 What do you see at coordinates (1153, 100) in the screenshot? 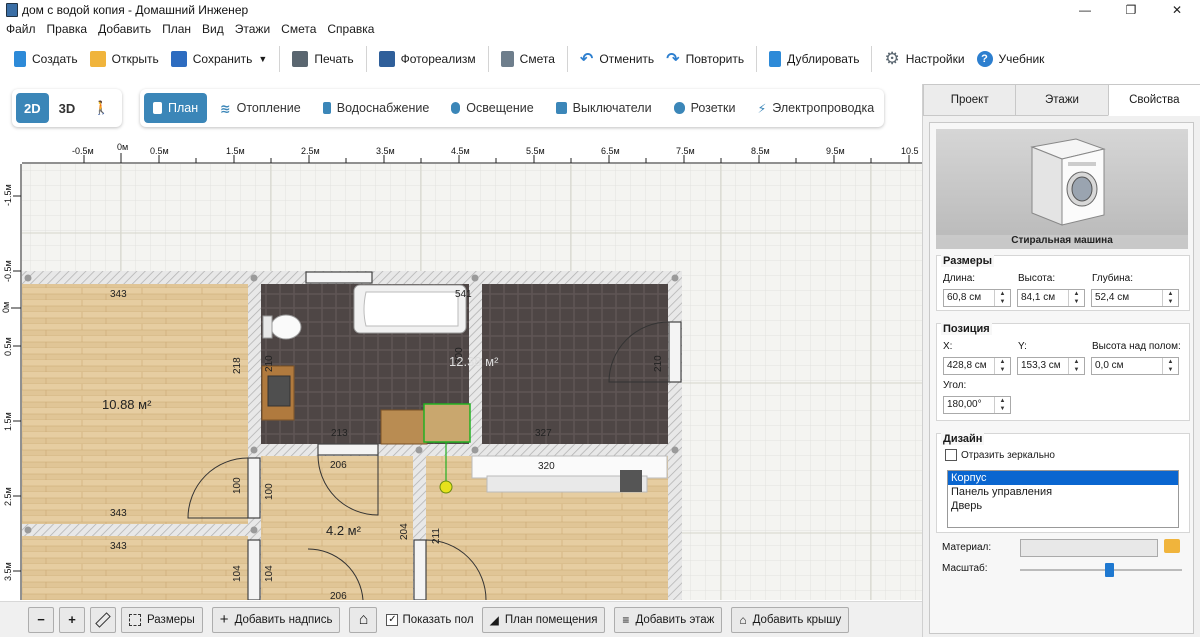
I see `tab-properties: Свойства` at bounding box center [1153, 100].